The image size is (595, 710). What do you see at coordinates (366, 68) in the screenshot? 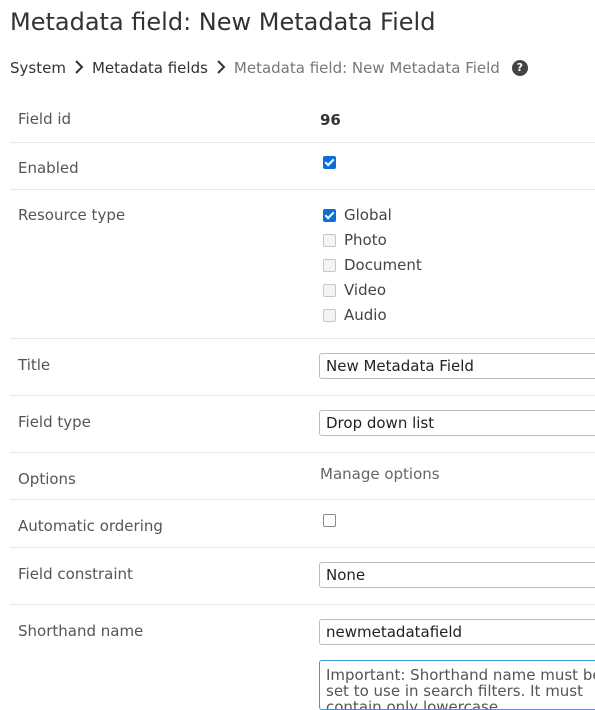
I see `breadcrumb-current: Metadata field: New Metadata Field` at bounding box center [366, 68].